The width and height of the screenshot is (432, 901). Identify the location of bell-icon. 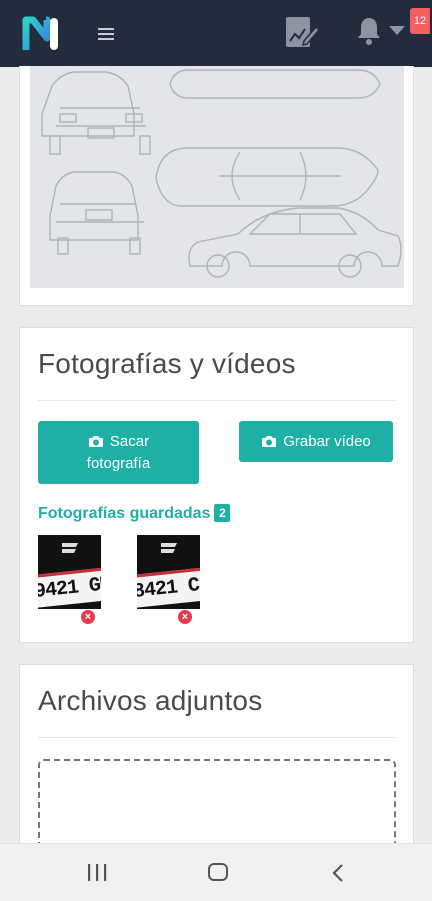
(369, 31).